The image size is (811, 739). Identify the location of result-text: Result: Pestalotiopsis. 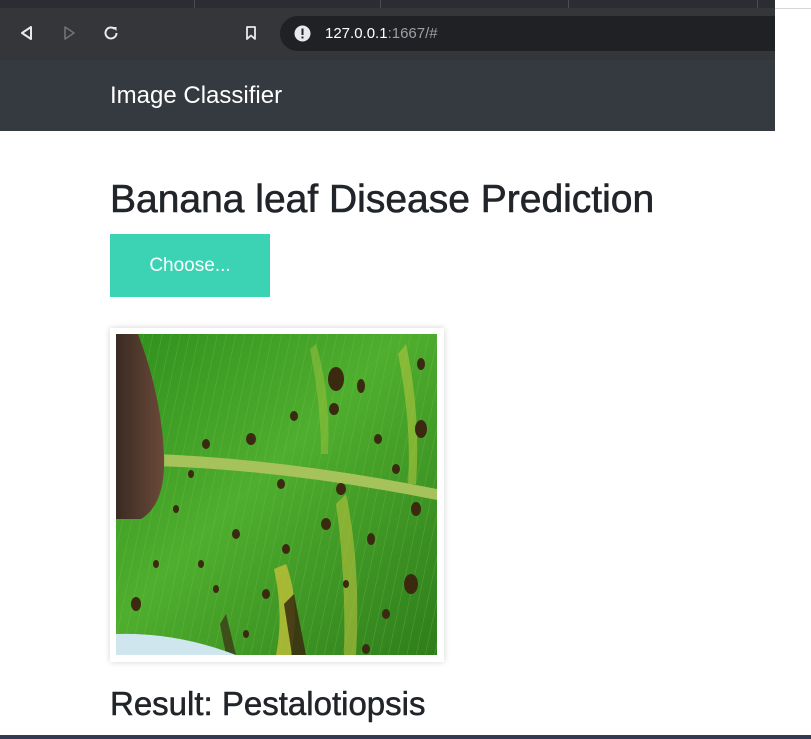
(268, 704).